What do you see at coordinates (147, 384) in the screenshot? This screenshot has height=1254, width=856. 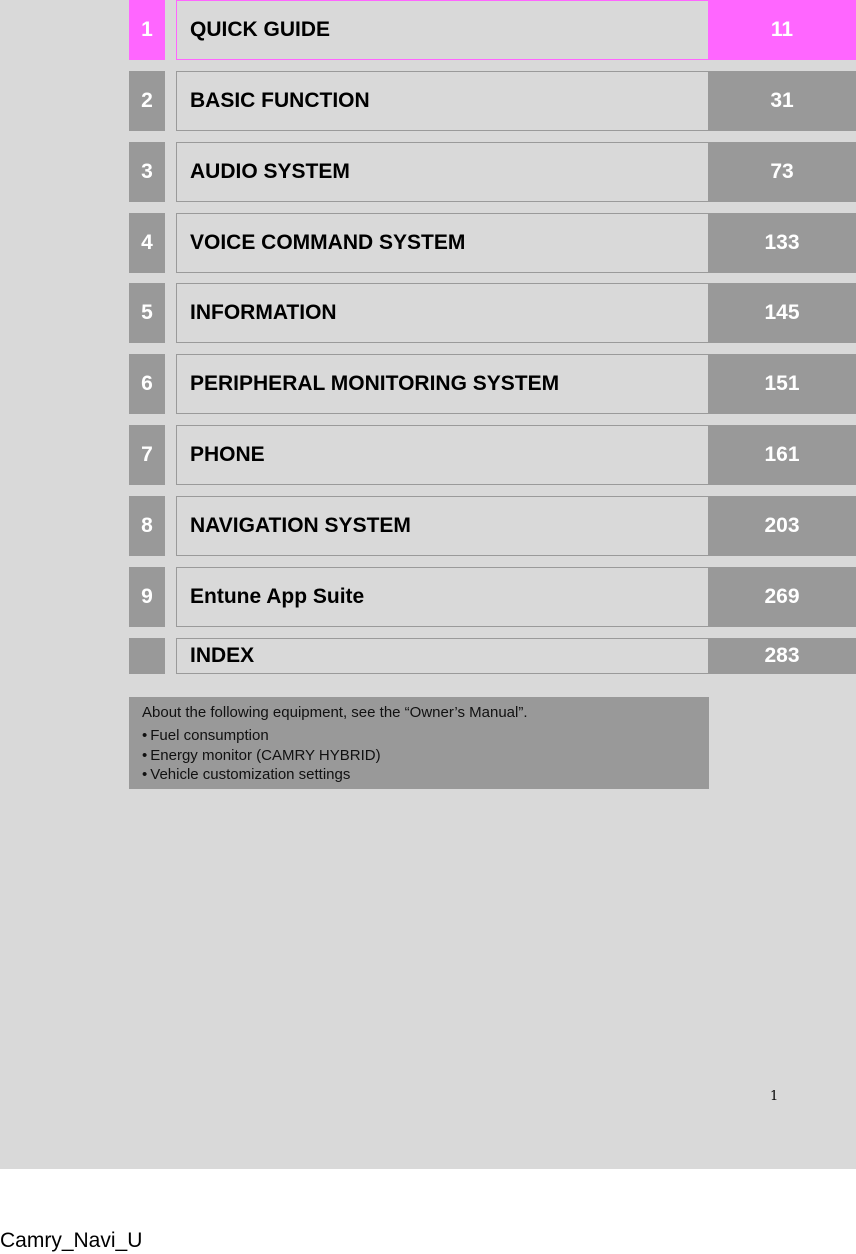 I see `chapter-number: 6` at bounding box center [147, 384].